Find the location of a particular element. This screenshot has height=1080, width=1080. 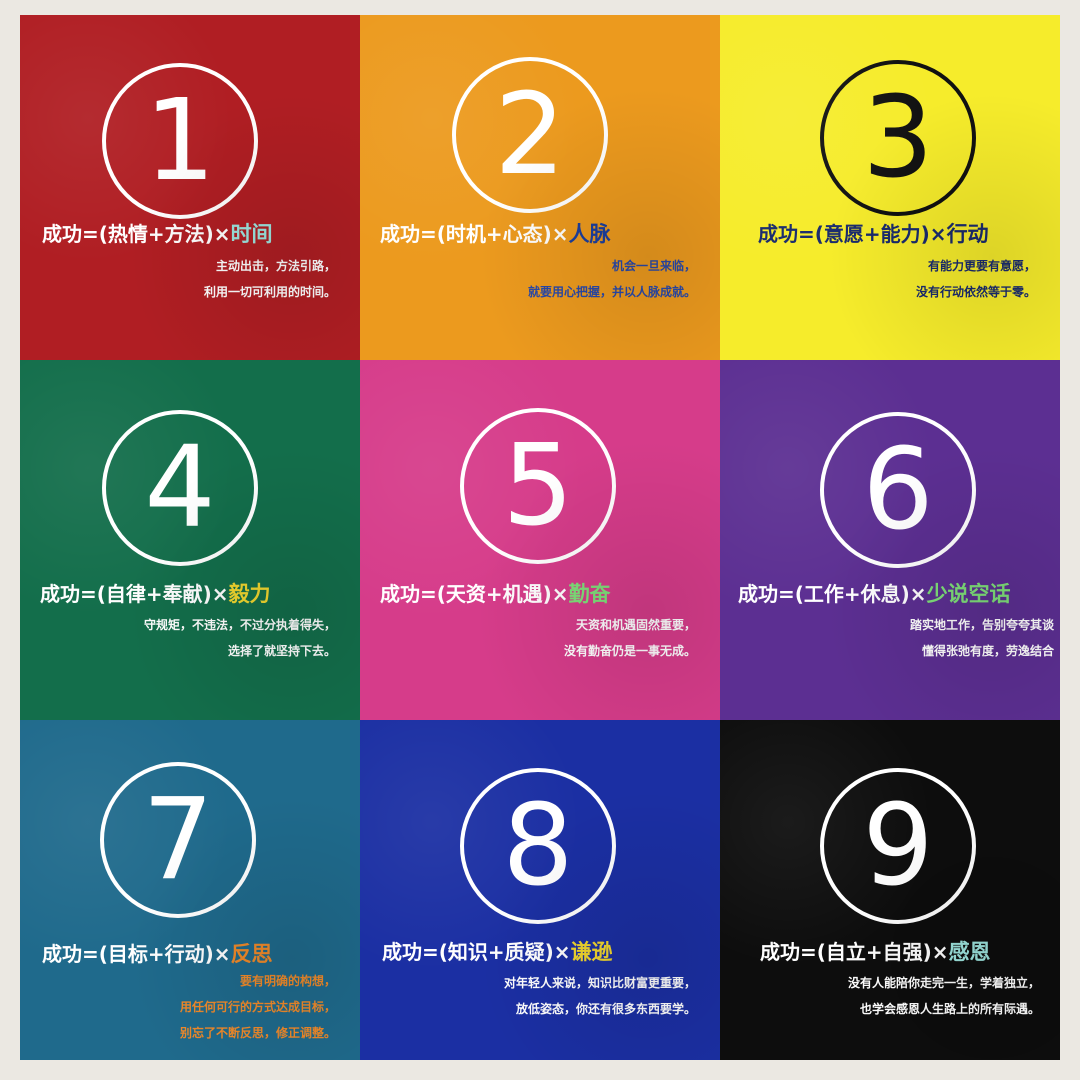

tile-2: 2 成功=(时机+心态)×人脉 机会一旦来临， 就要用心把握，并以人脉成就。 is located at coordinates (540, 187).